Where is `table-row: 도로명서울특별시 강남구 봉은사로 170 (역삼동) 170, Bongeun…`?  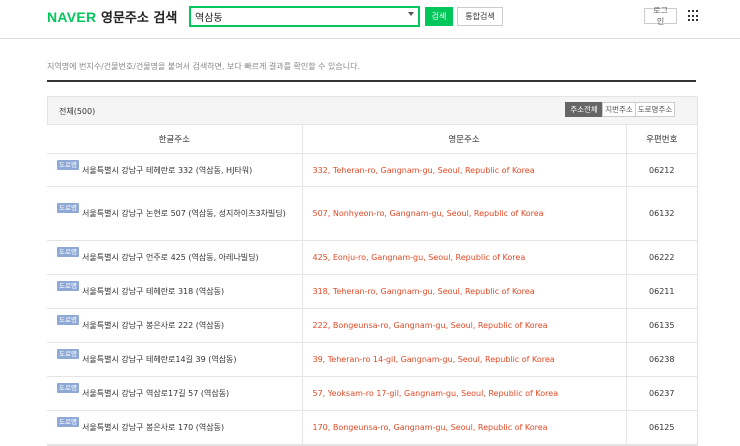 table-row: 도로명서울특별시 강남구 봉은사로 170 (역삼동) 170, Bongeun… is located at coordinates (372, 427).